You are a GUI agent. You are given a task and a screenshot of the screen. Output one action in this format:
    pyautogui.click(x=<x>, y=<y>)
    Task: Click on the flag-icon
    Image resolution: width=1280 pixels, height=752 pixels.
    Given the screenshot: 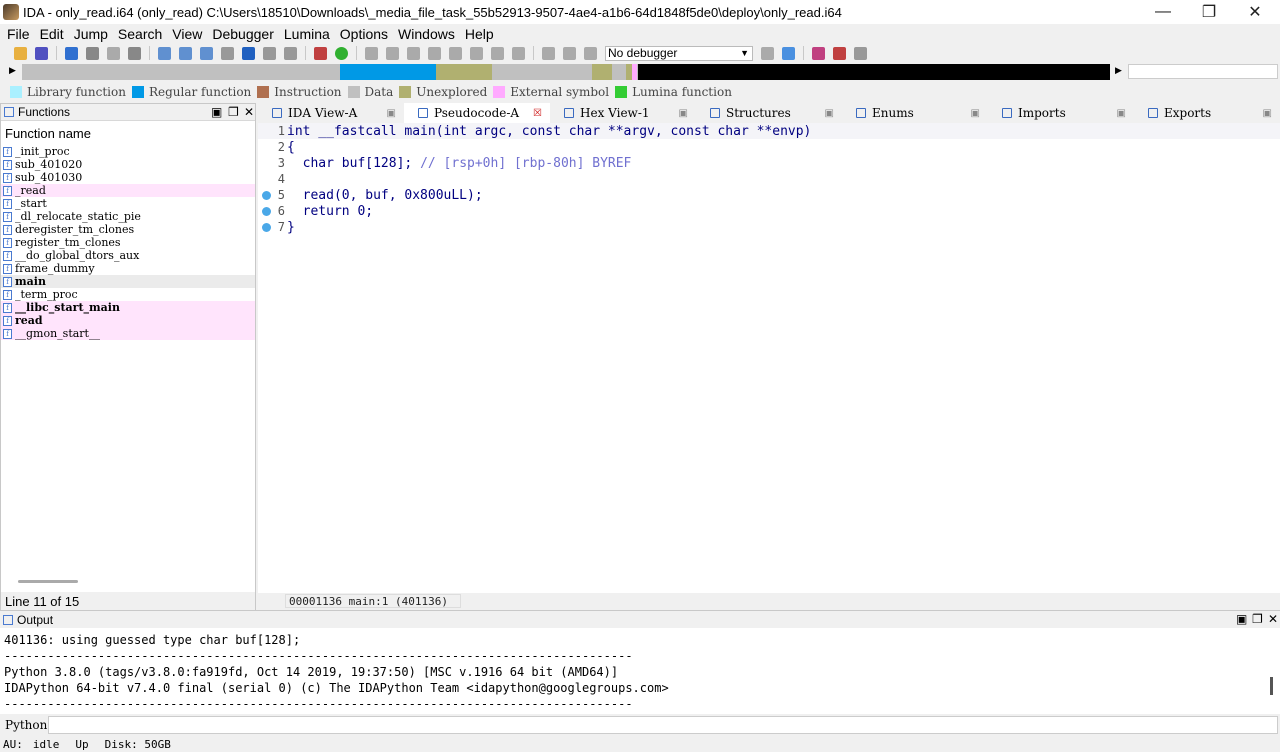 What is the action you would take?
    pyautogui.click(x=839, y=53)
    